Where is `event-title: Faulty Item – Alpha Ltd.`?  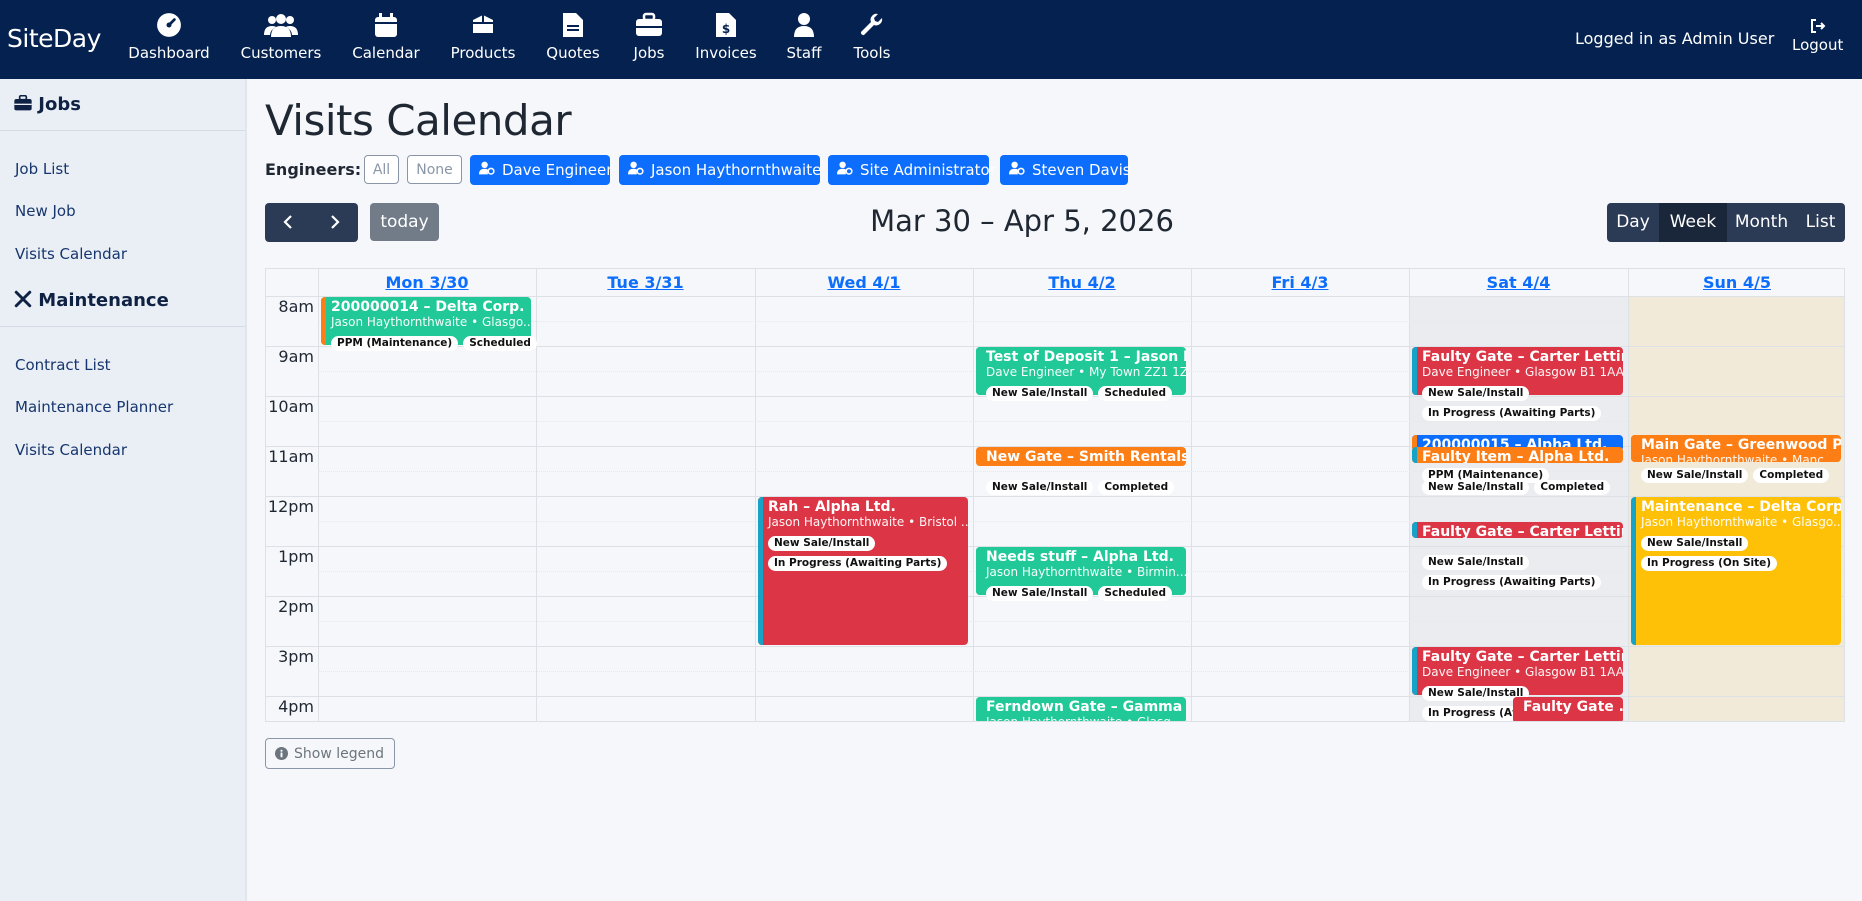 event-title: Faulty Item – Alpha Ltd. is located at coordinates (1516, 456).